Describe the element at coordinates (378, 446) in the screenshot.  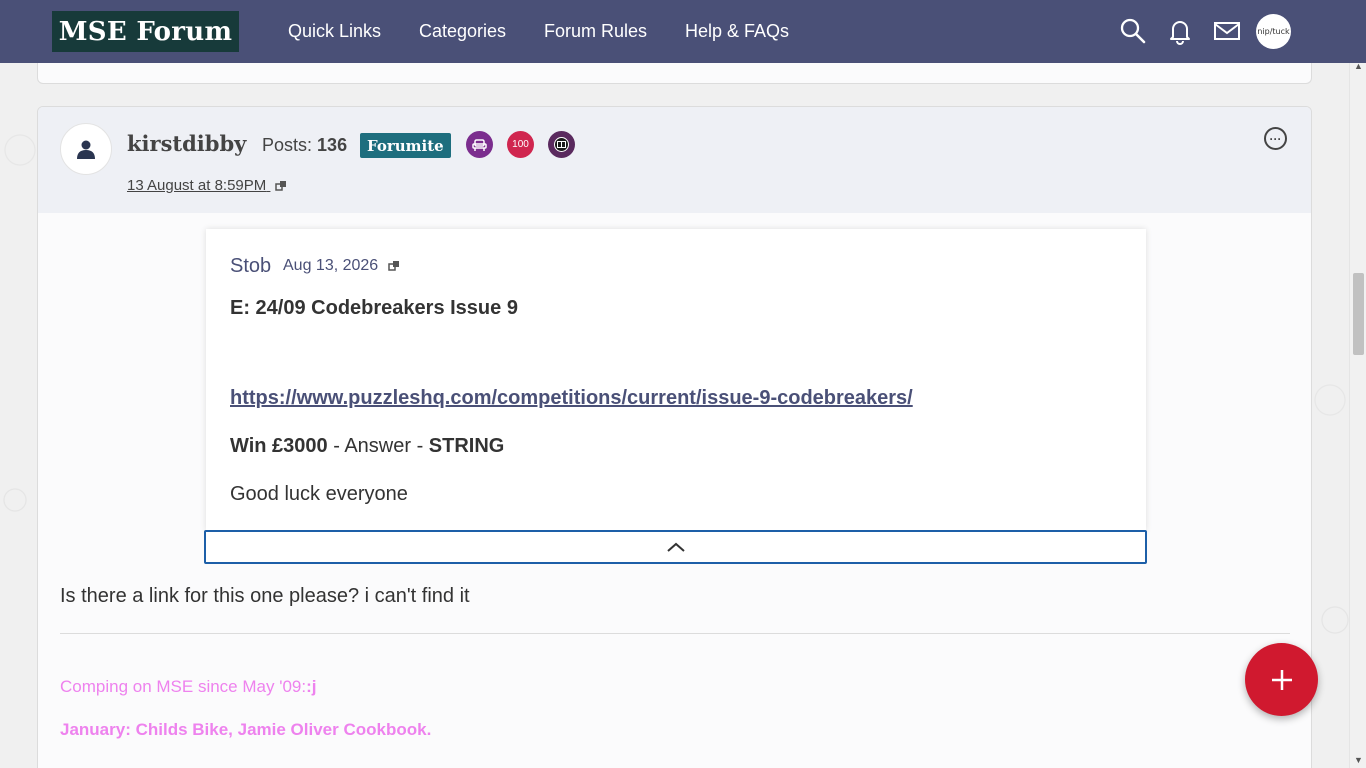
I see `quote-answer-label: - Answer -` at that location.